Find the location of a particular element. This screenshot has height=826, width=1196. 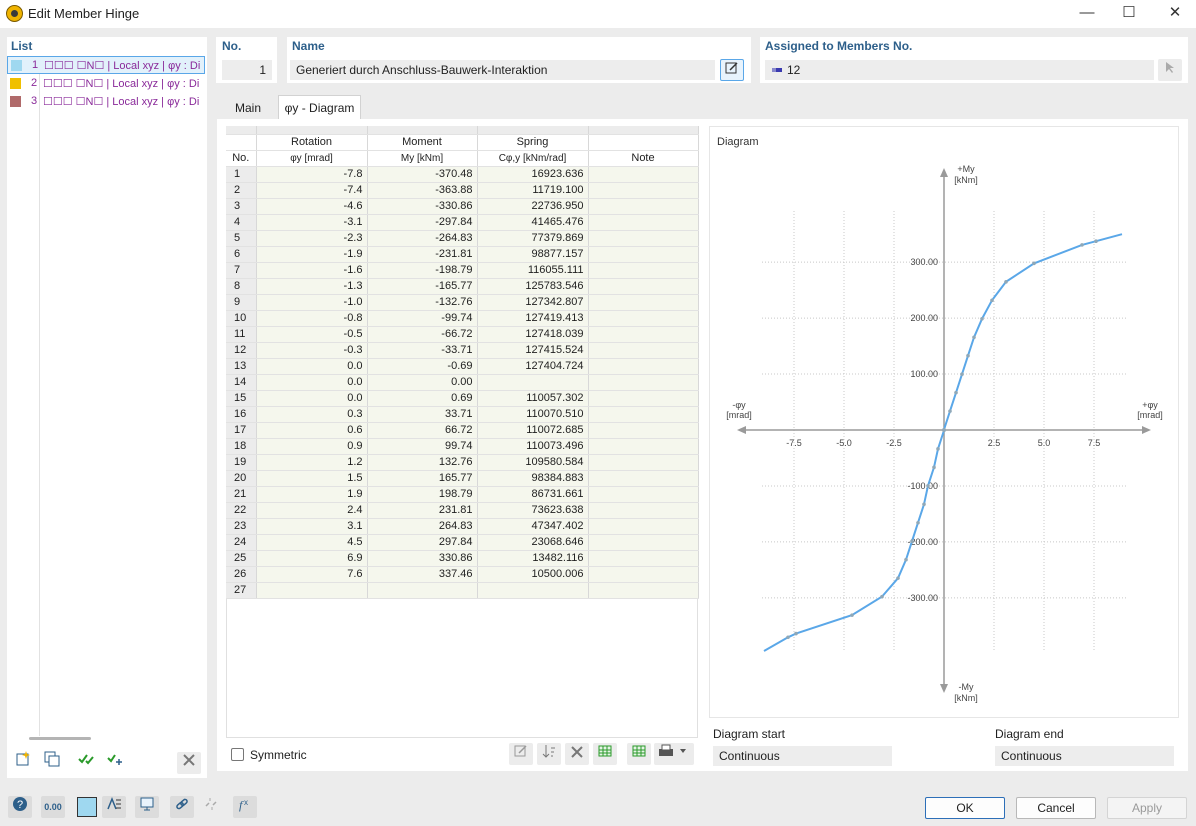

display-settings-icon is located at coordinates (114, 807).